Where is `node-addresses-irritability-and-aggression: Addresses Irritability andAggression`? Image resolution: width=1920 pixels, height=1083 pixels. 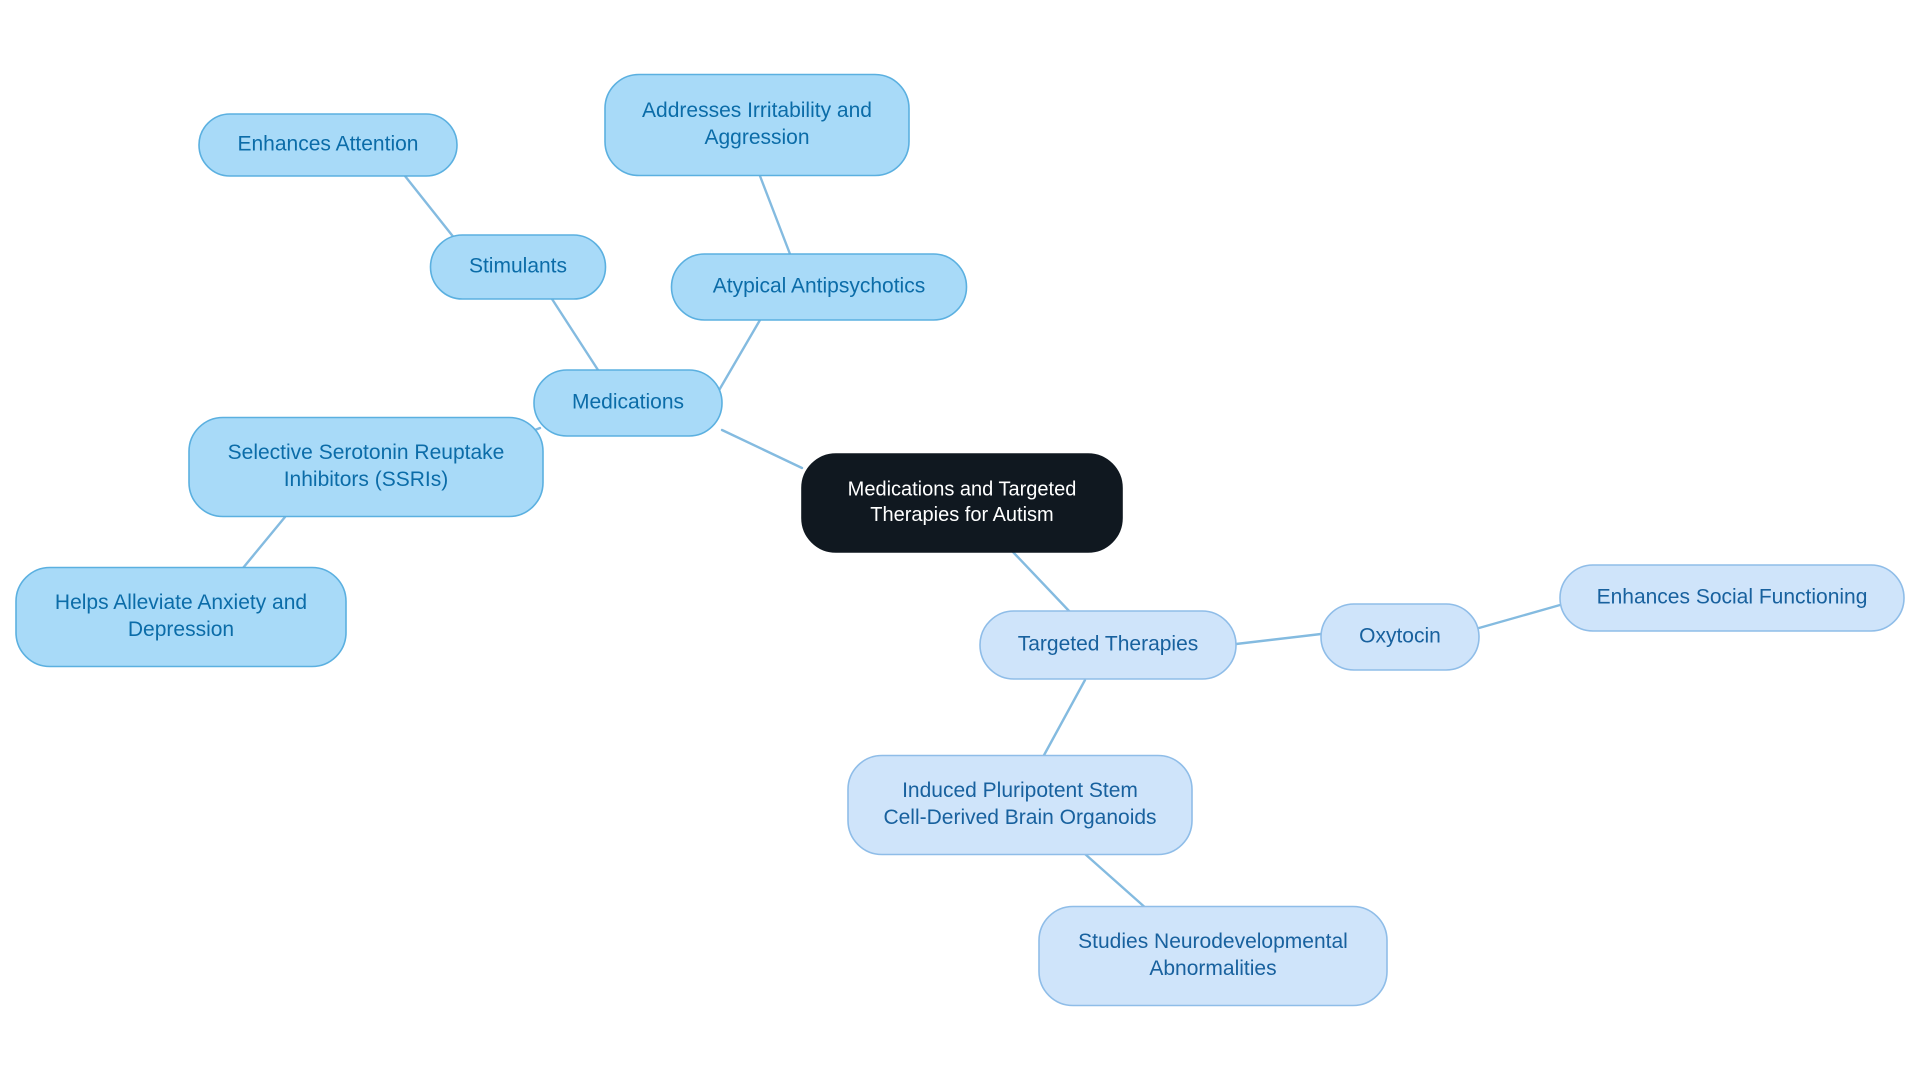 node-addresses-irritability-and-aggression: Addresses Irritability andAggression is located at coordinates (757, 125).